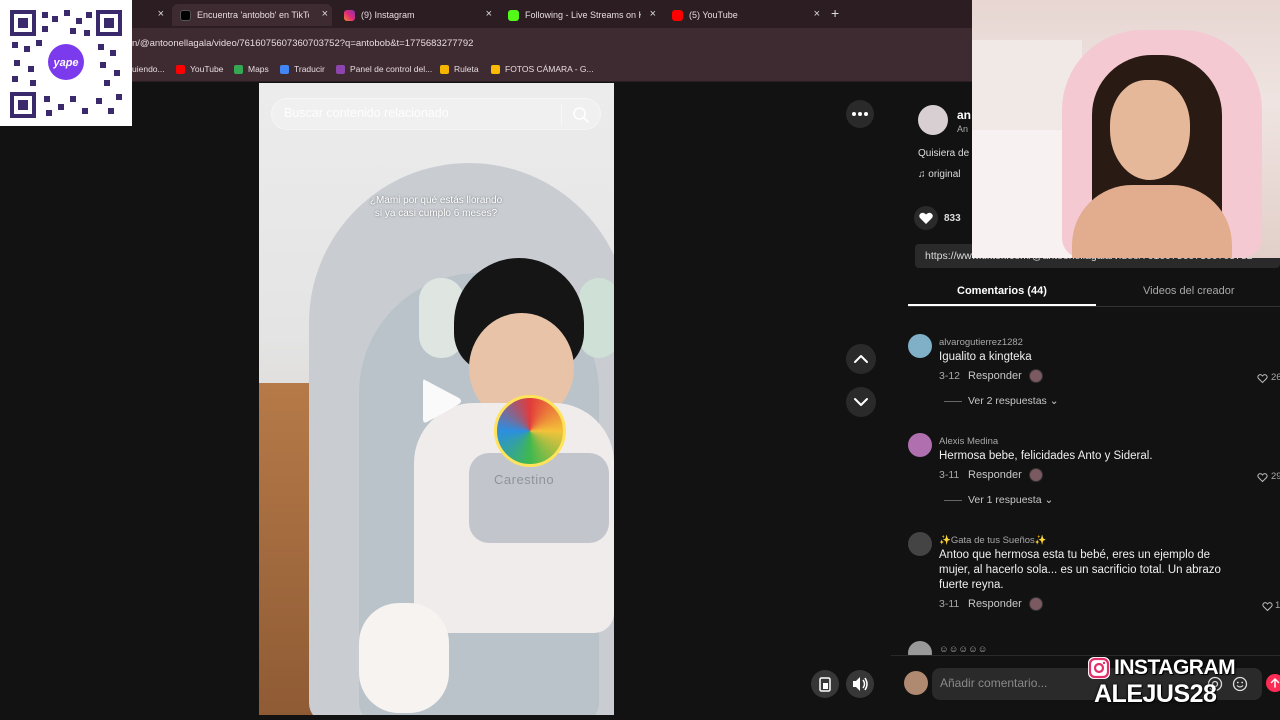 The height and width of the screenshot is (720, 1280). Describe the element at coordinates (968, 441) in the screenshot. I see `comment-username: Alexis Medina` at that location.